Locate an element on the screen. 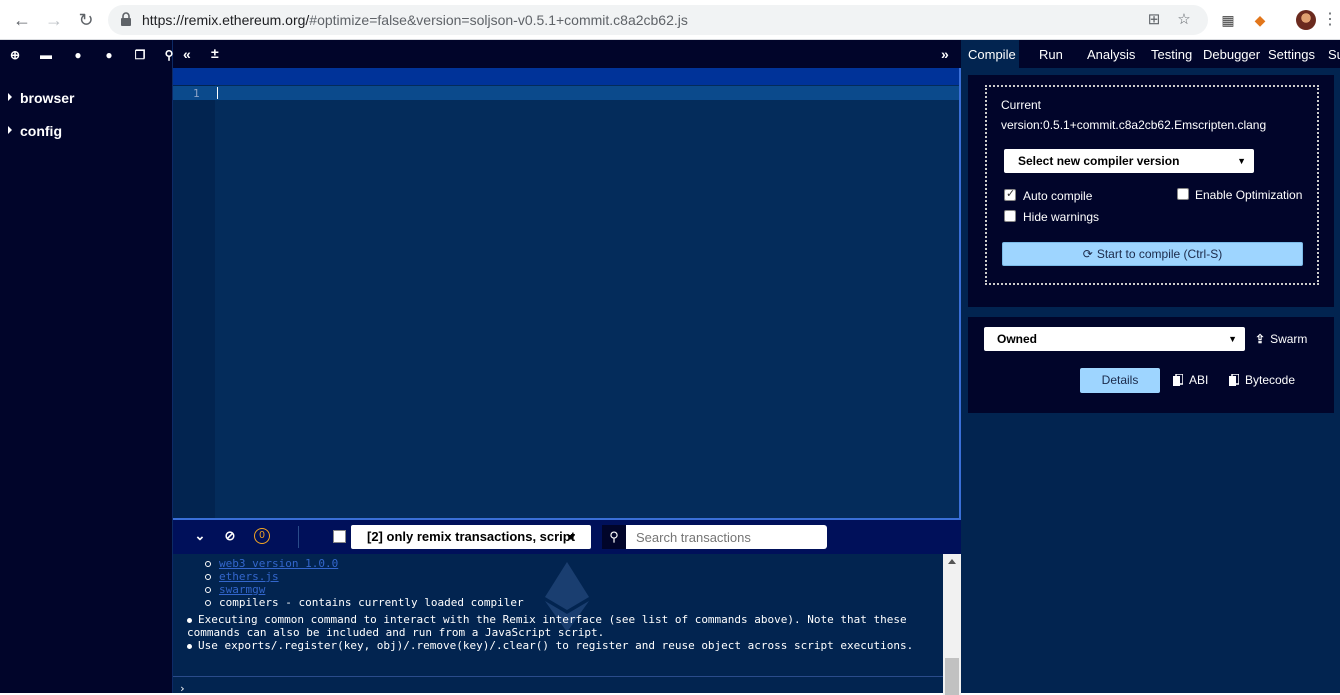 Image resolution: width=1340 pixels, height=695 pixels. tab-support: Su is located at coordinates (1334, 54).